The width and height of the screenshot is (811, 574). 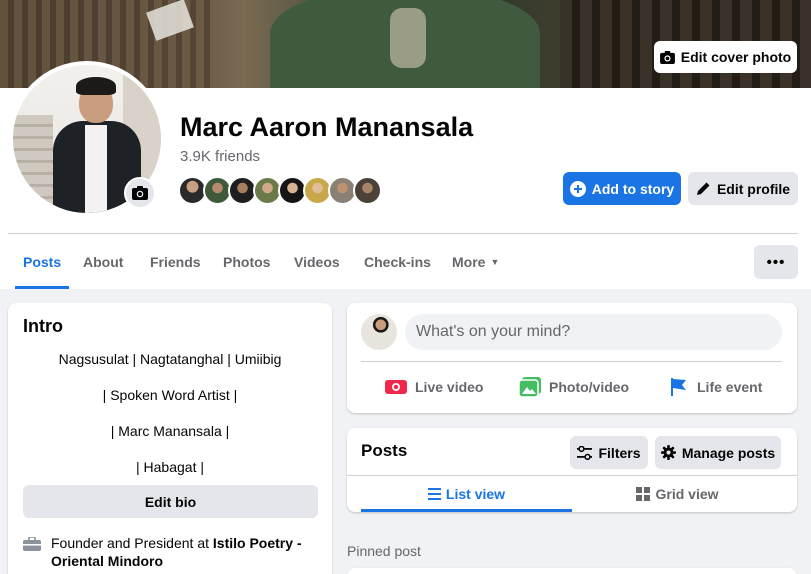 What do you see at coordinates (379, 332) in the screenshot?
I see `composer-avatar` at bounding box center [379, 332].